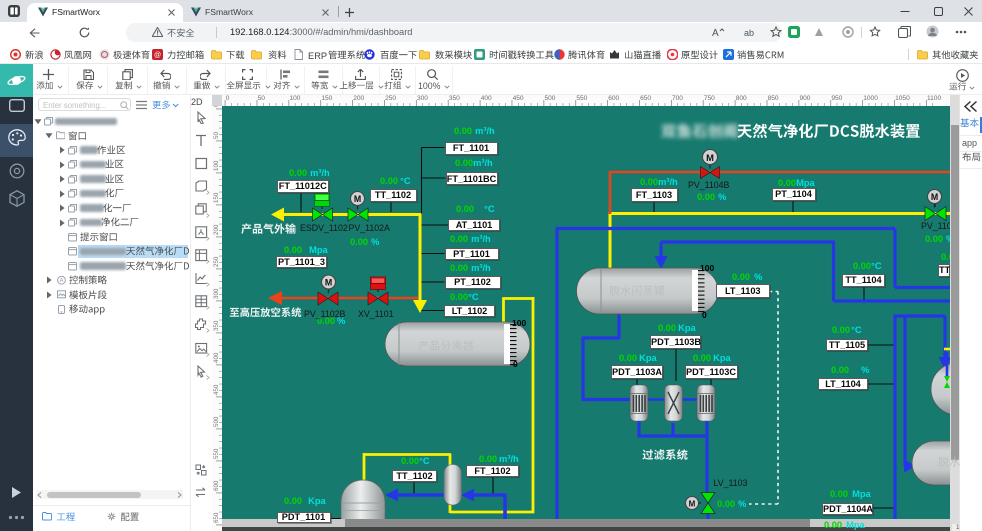 The height and width of the screenshot is (531, 982). Describe the element at coordinates (773, 98) in the screenshot. I see `svg-text: 850` at that location.